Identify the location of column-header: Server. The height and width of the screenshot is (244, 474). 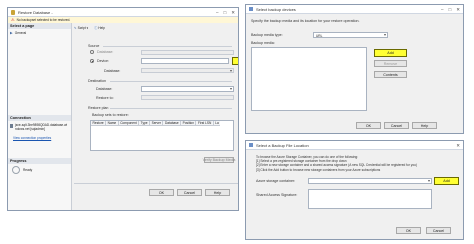
(157, 123).